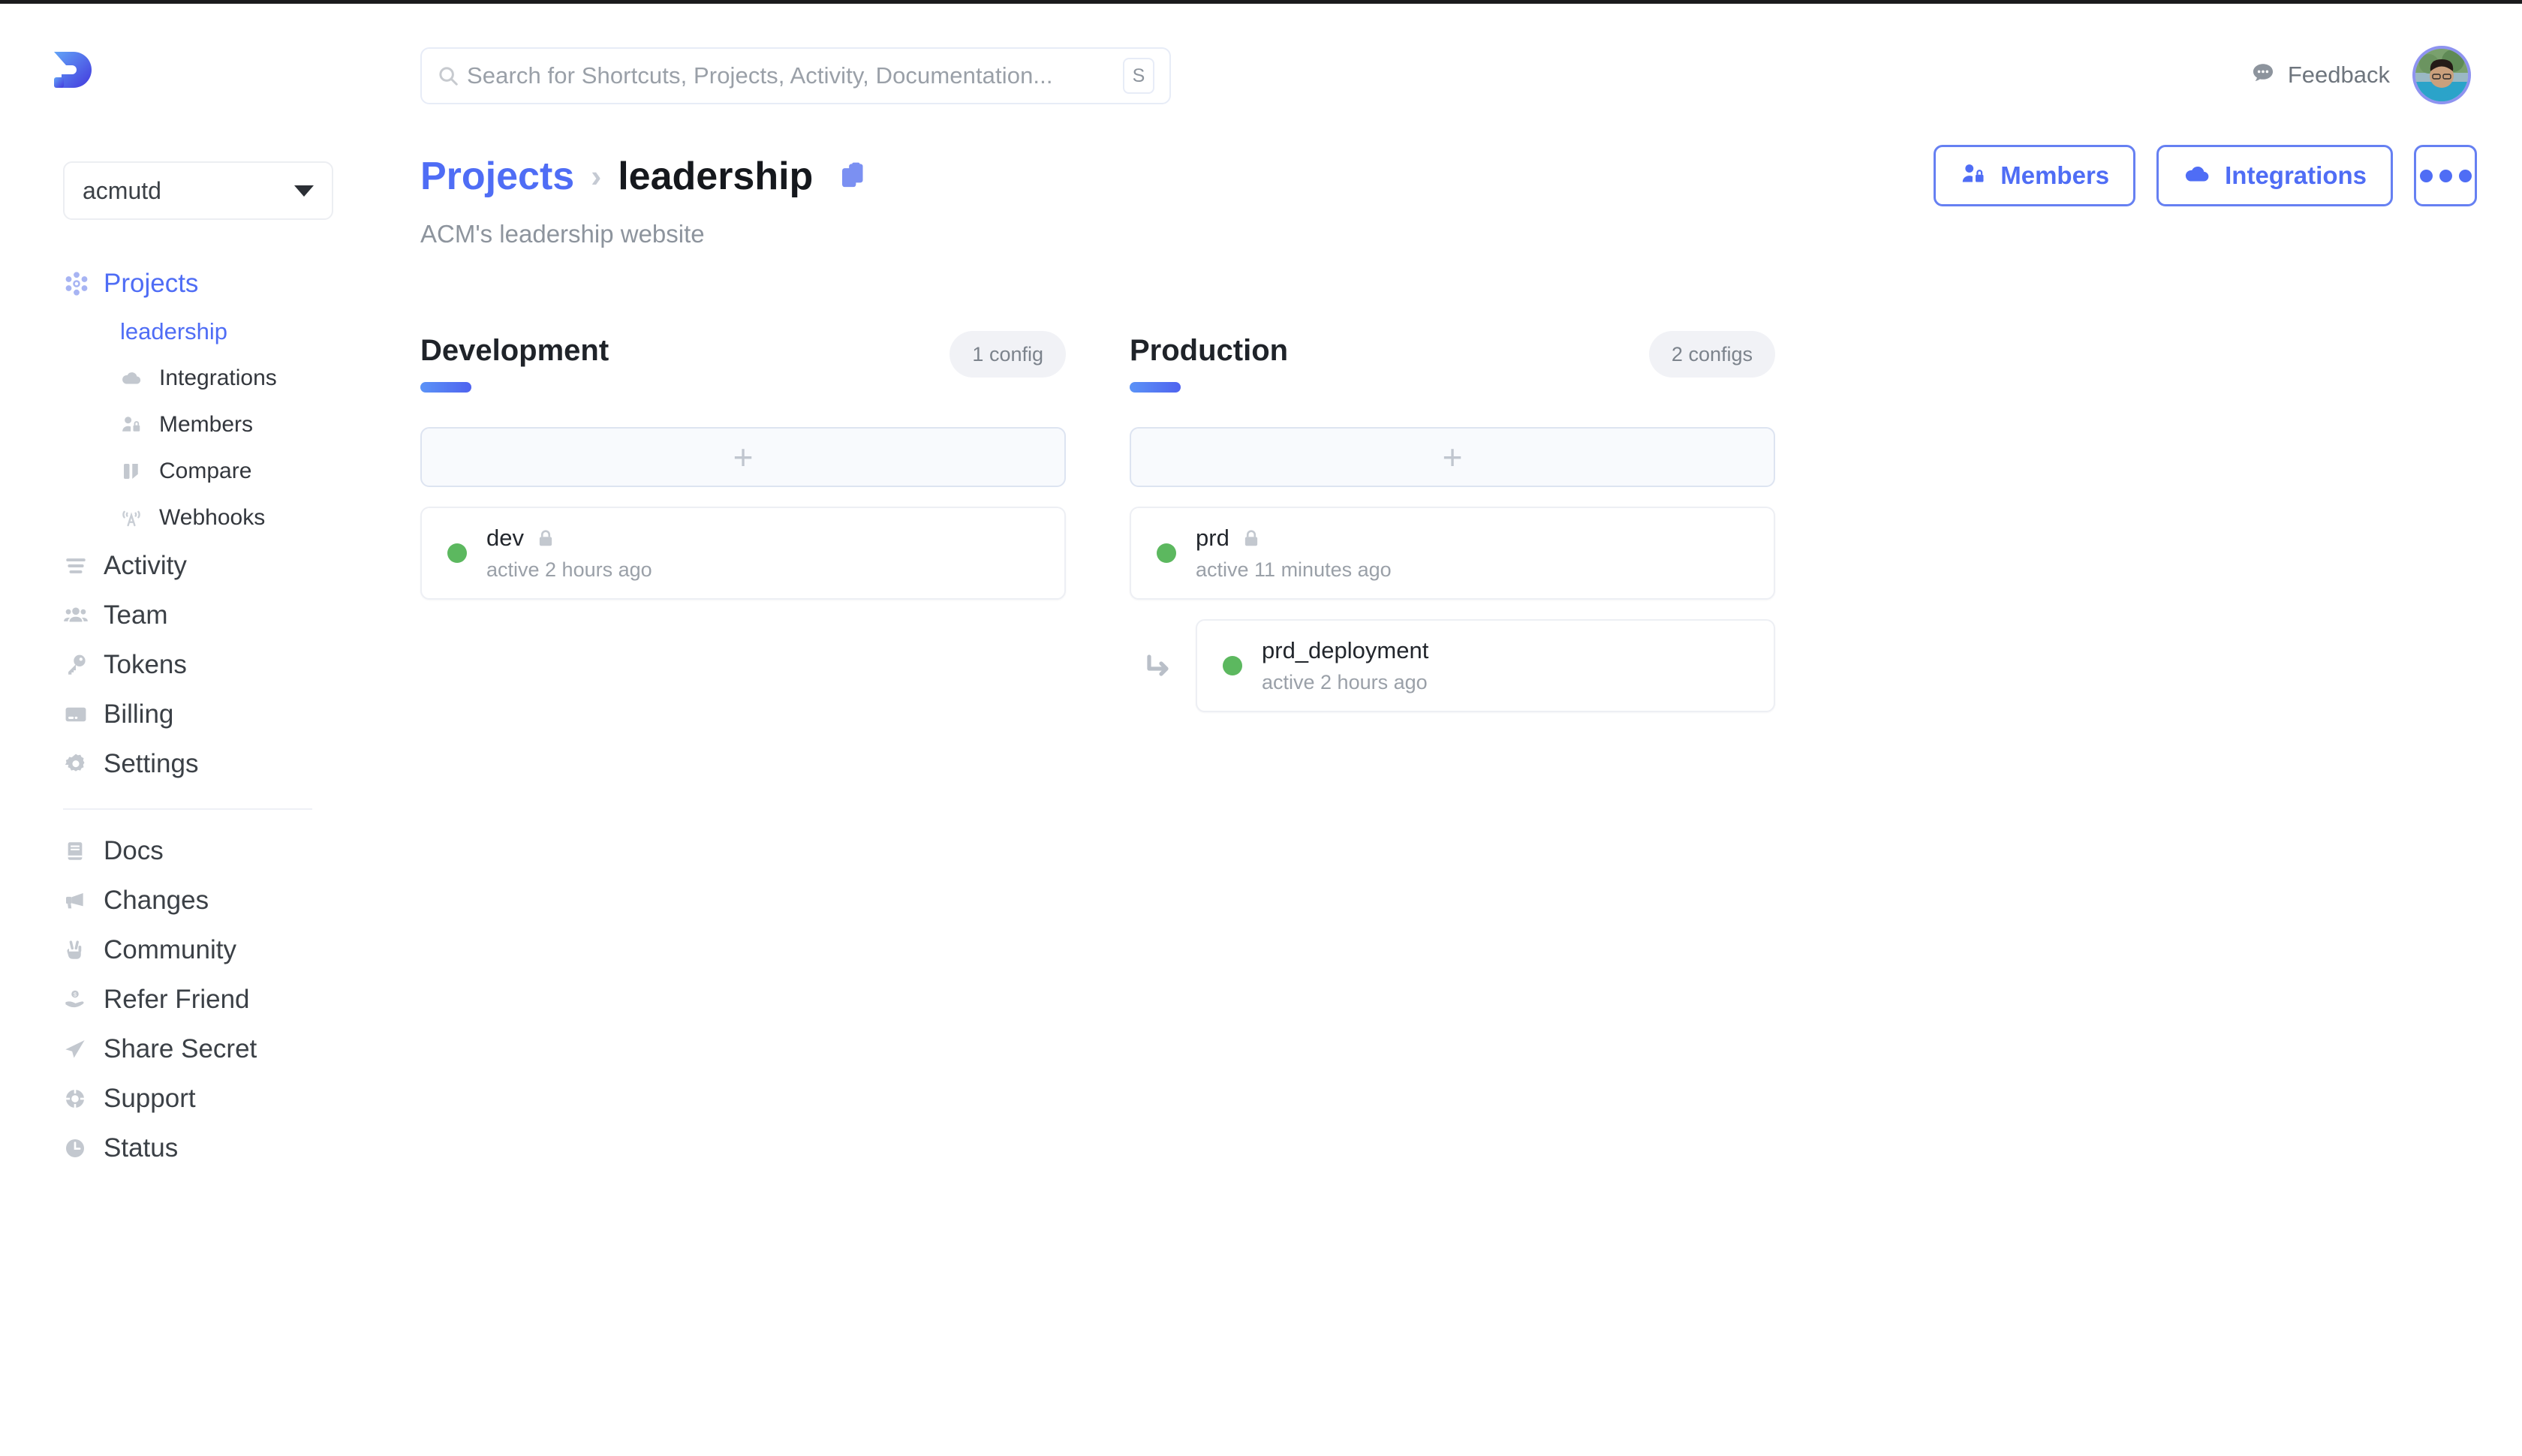 This screenshot has height=1456, width=2522. Describe the element at coordinates (716, 176) in the screenshot. I see `page-title: leadership` at that location.